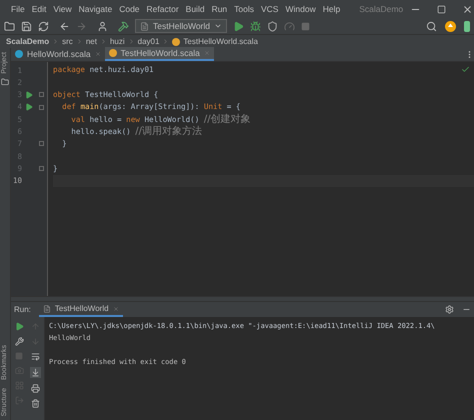 The height and width of the screenshot is (420, 474). What do you see at coordinates (381, 9) in the screenshot?
I see `window-title: ScalaDemo` at bounding box center [381, 9].